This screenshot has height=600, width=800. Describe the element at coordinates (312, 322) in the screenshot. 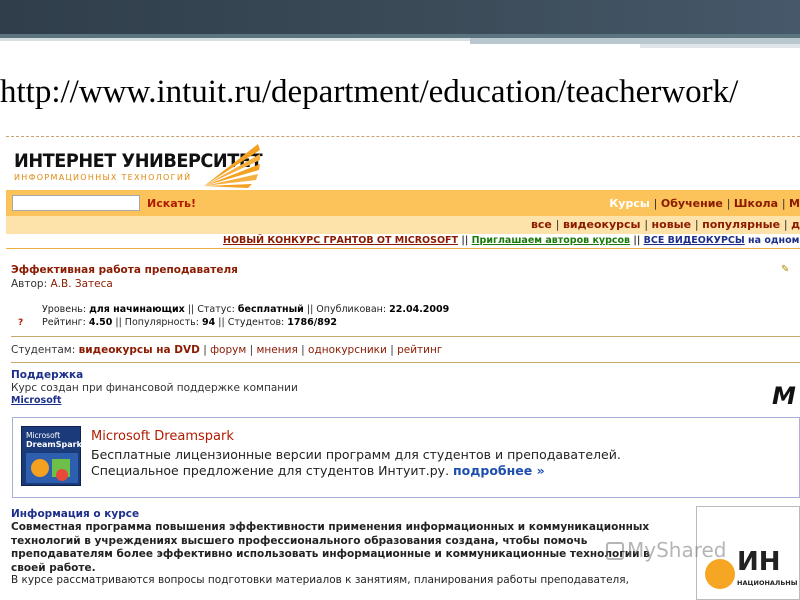

I see `students-count-value: 1786/892` at that location.